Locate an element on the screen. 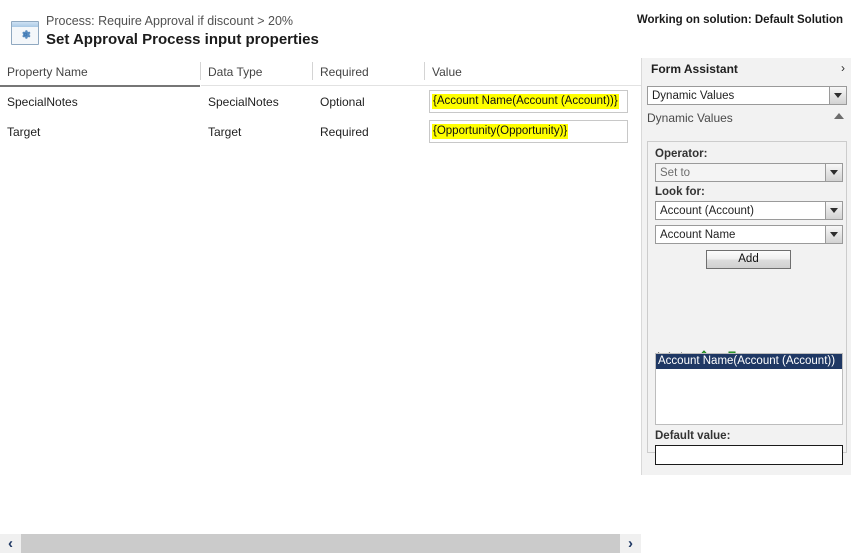  page-title: Set Approval Process input properties is located at coordinates (182, 39).